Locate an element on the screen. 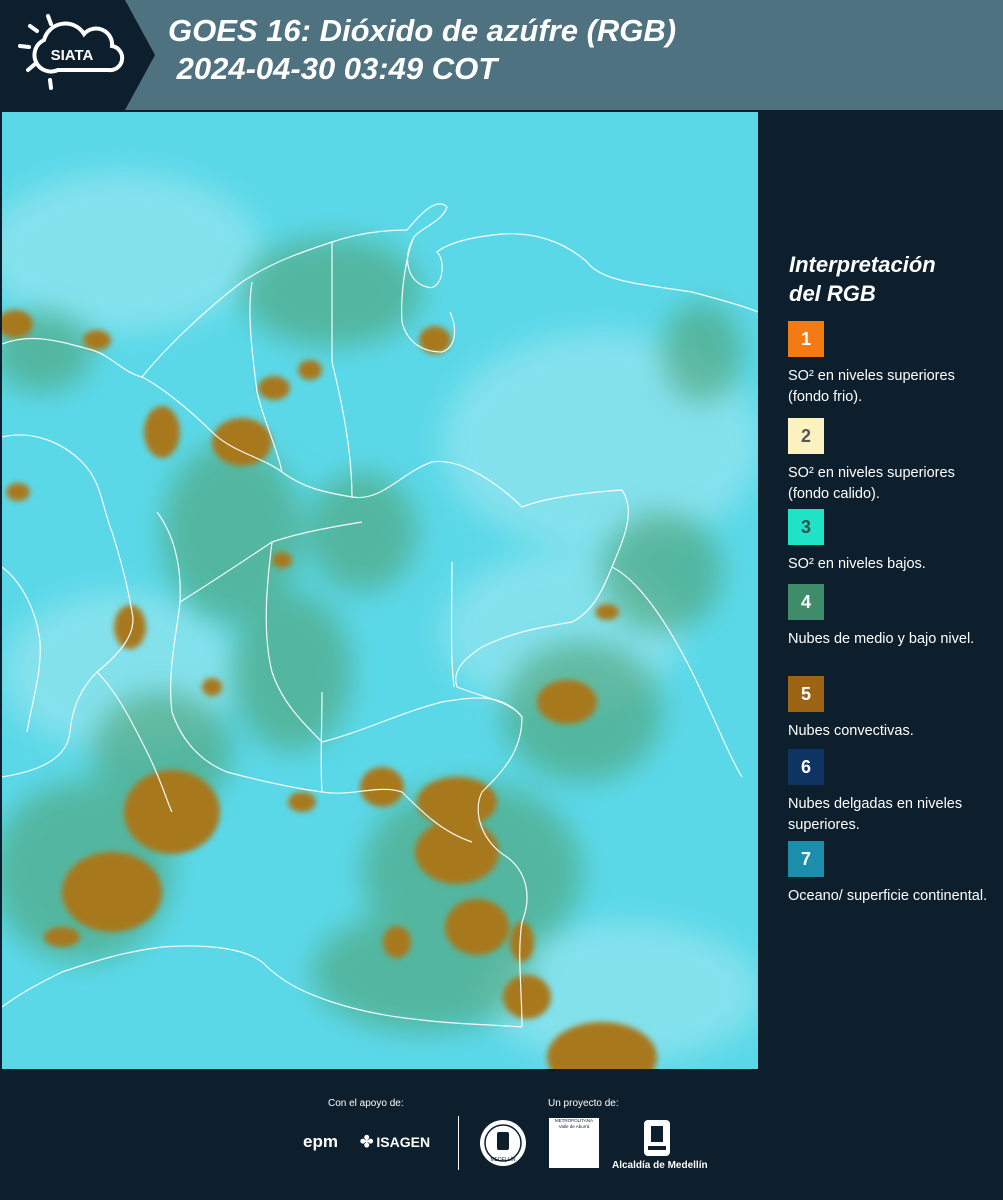 This screenshot has height=1200, width=1003. siata-logo: SIATA is located at coordinates (77, 55).